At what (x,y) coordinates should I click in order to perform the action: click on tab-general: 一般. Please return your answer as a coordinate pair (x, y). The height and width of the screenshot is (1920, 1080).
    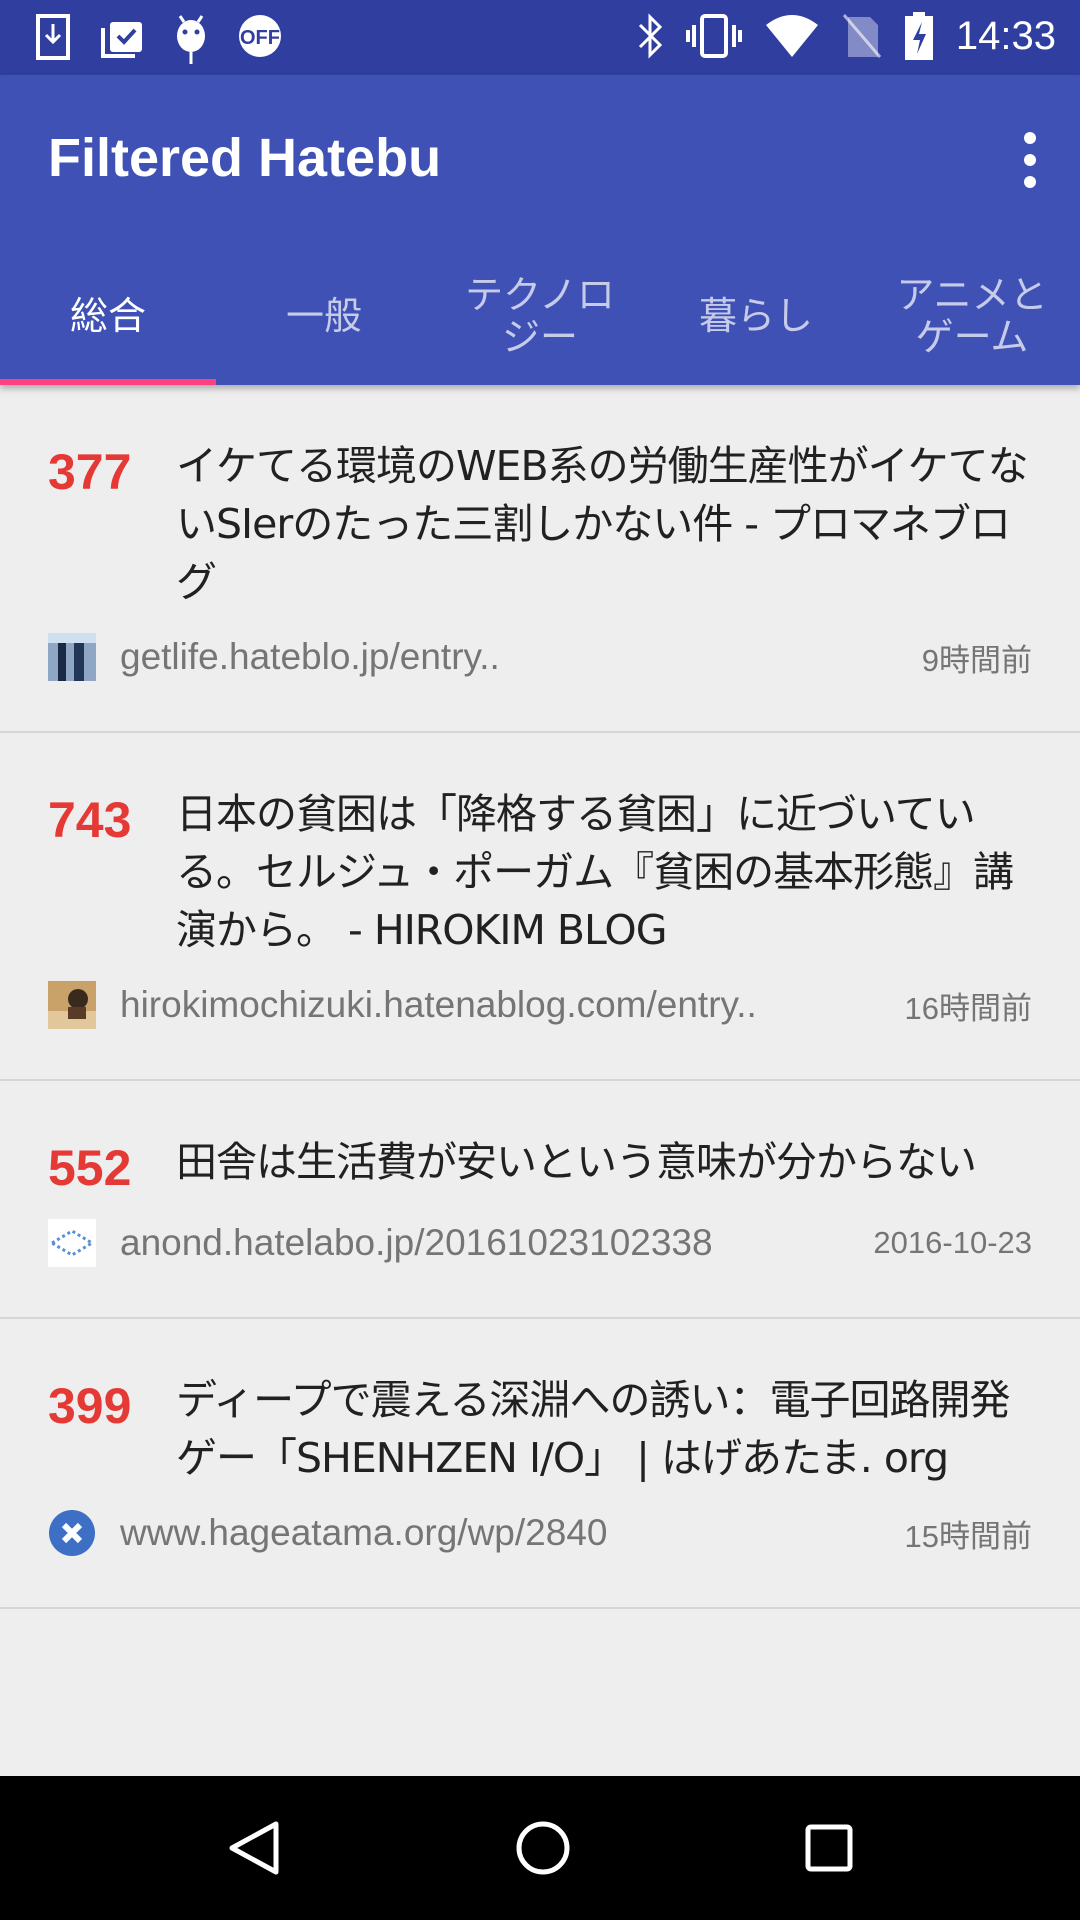
    Looking at the image, I should click on (324, 312).